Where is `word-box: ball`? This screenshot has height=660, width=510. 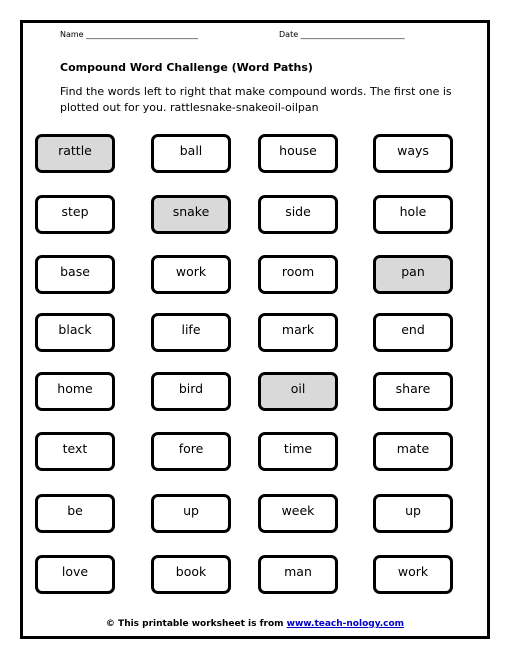 word-box: ball is located at coordinates (191, 153).